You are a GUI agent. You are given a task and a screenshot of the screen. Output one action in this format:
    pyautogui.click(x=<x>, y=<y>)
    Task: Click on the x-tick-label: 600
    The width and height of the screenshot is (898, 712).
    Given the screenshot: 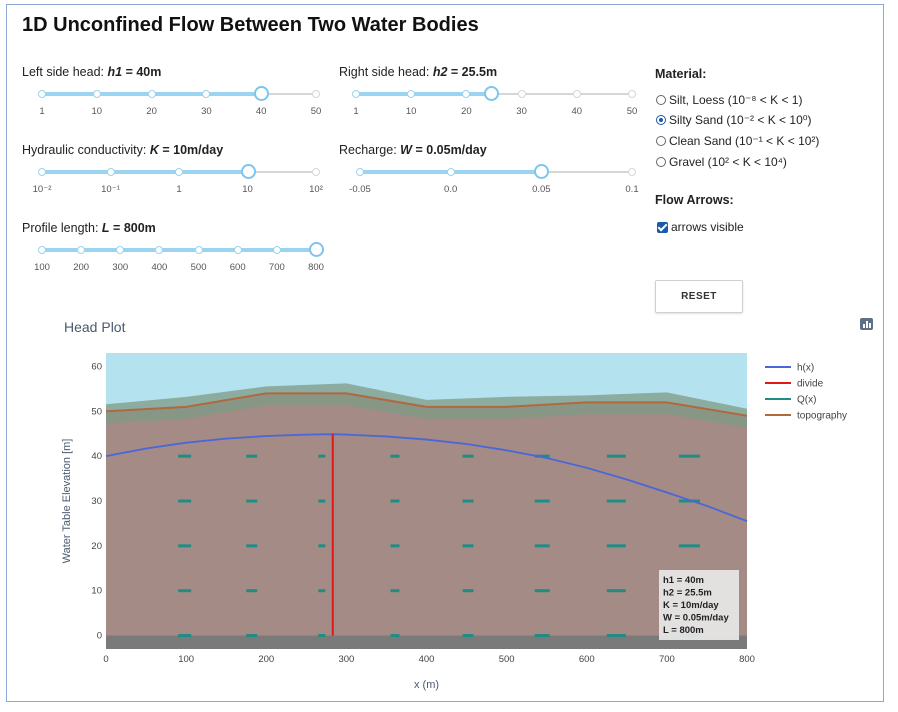 What is the action you would take?
    pyautogui.click(x=587, y=659)
    